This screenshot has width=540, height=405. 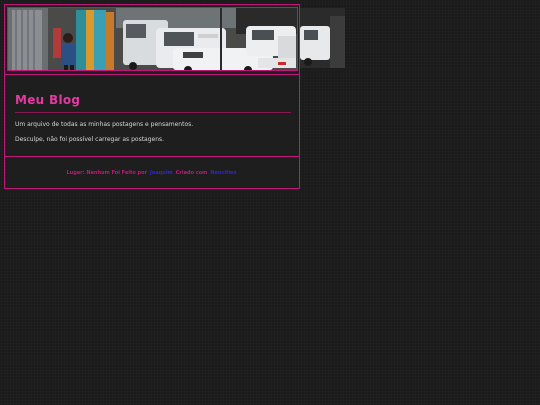 What do you see at coordinates (161, 173) in the screenshot?
I see `author-link: Joaquim` at bounding box center [161, 173].